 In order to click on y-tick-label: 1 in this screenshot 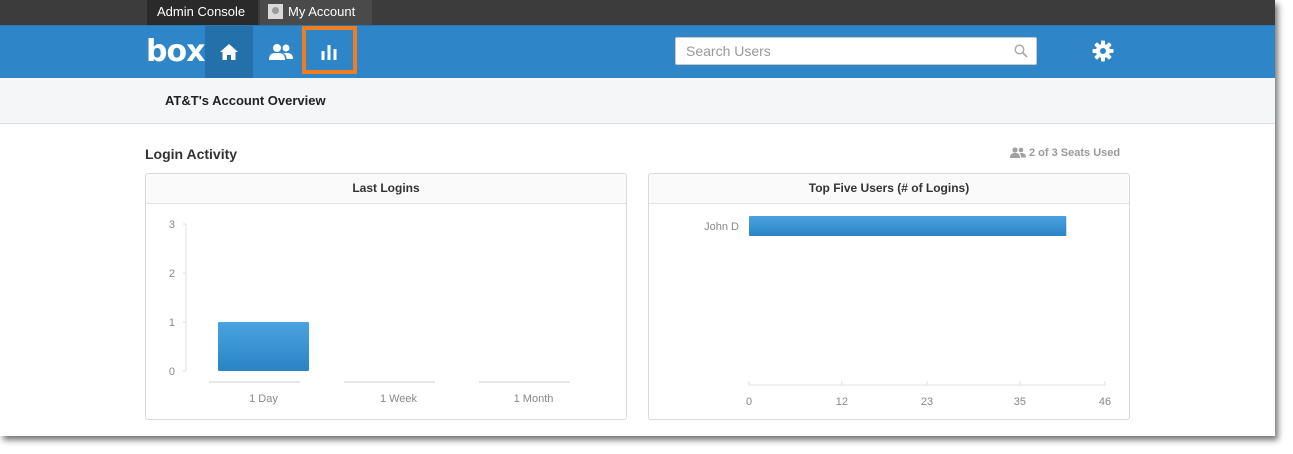, I will do `click(172, 323)`.